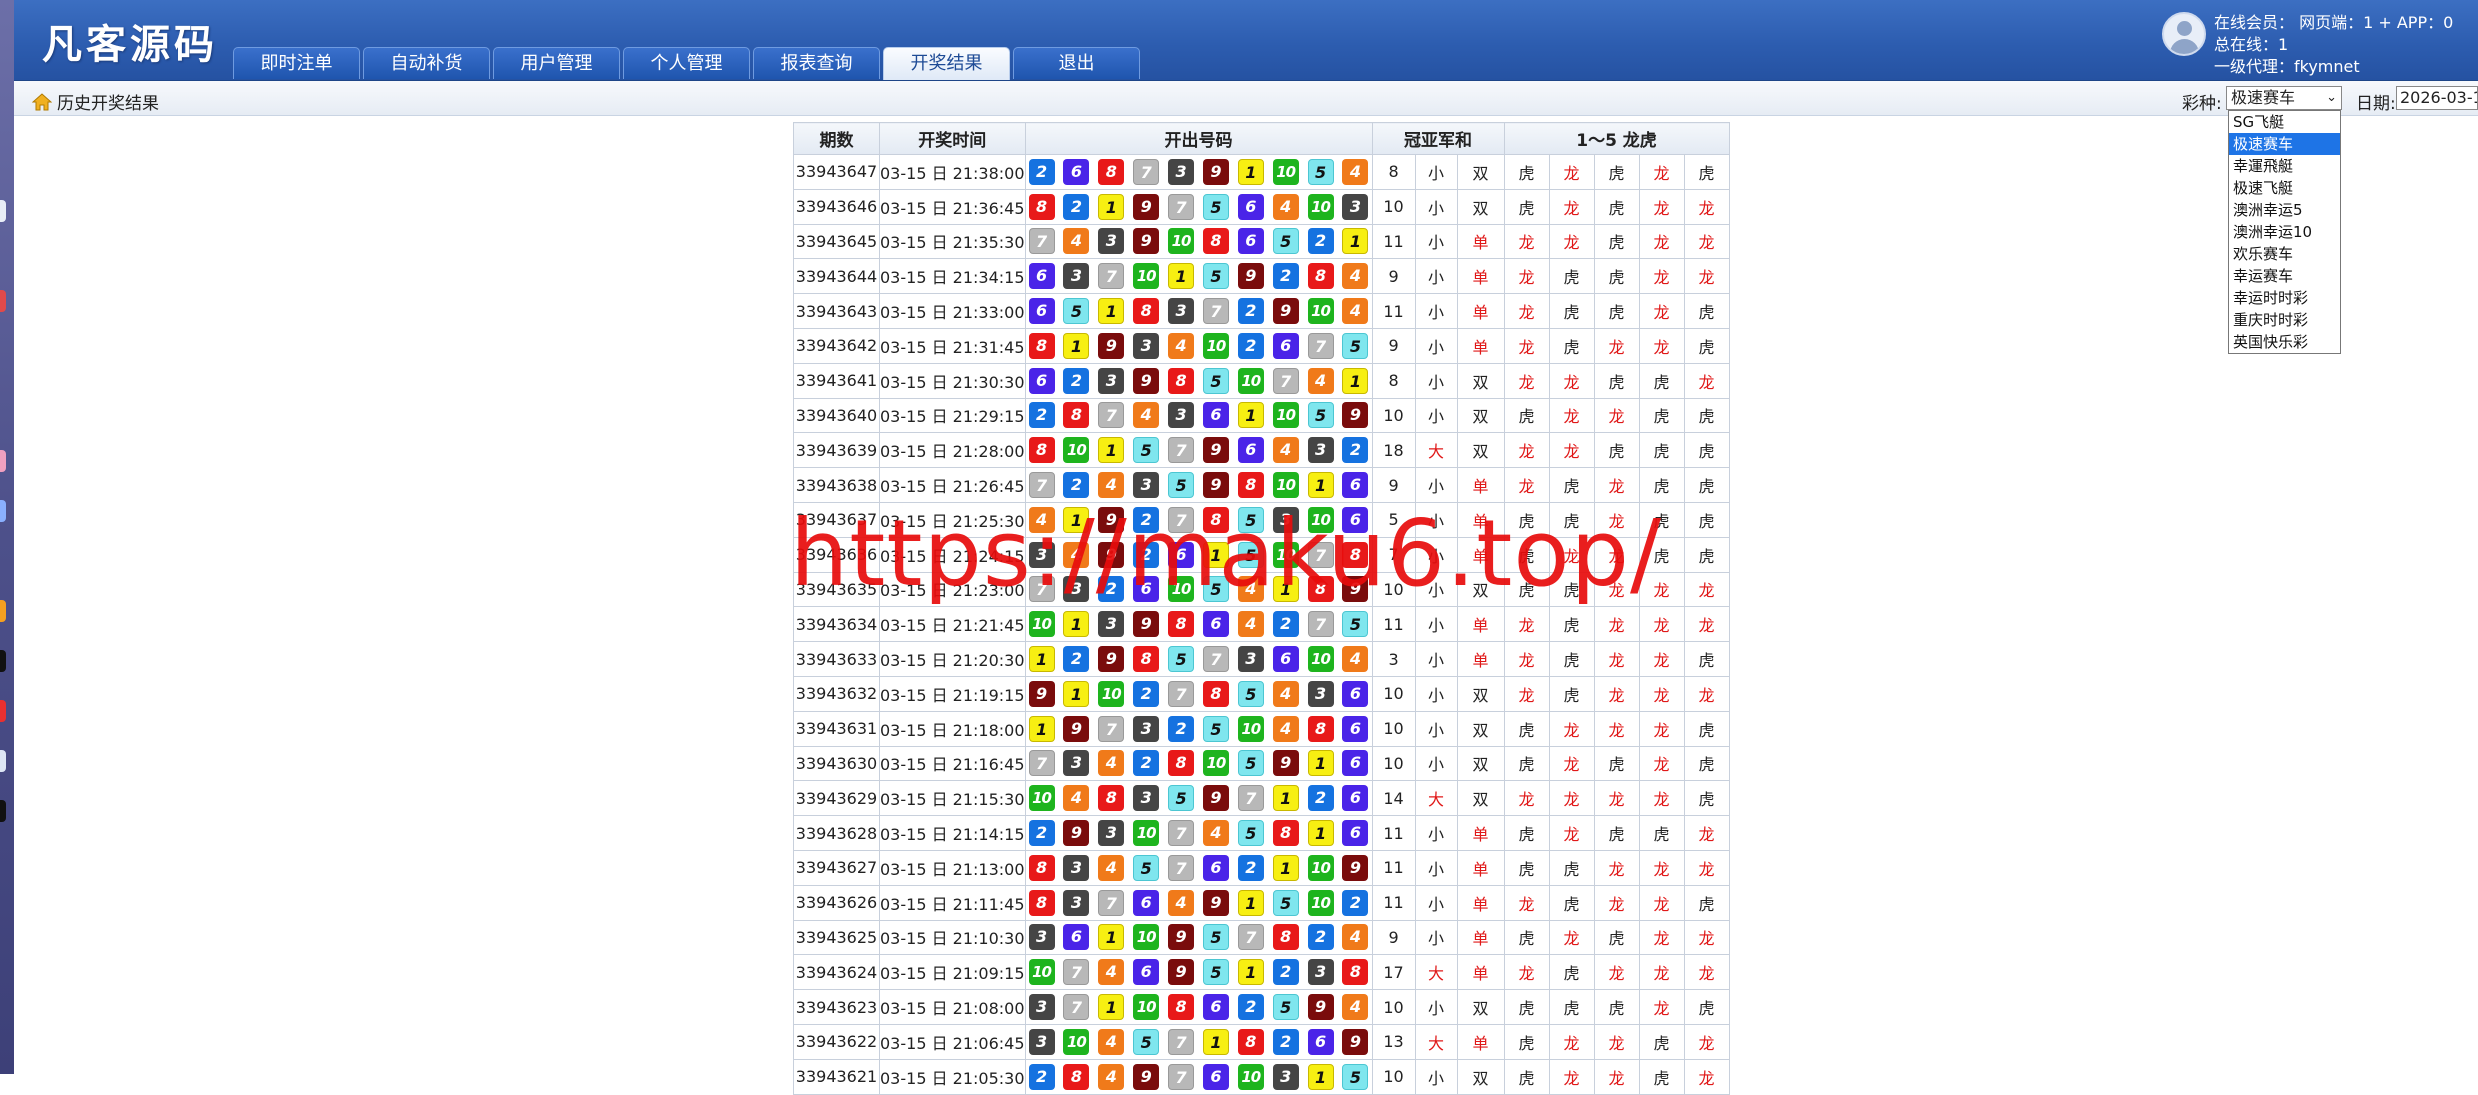  Describe the element at coordinates (2284, 298) in the screenshot. I see `dropdown-option: 幸运时时彩` at that location.